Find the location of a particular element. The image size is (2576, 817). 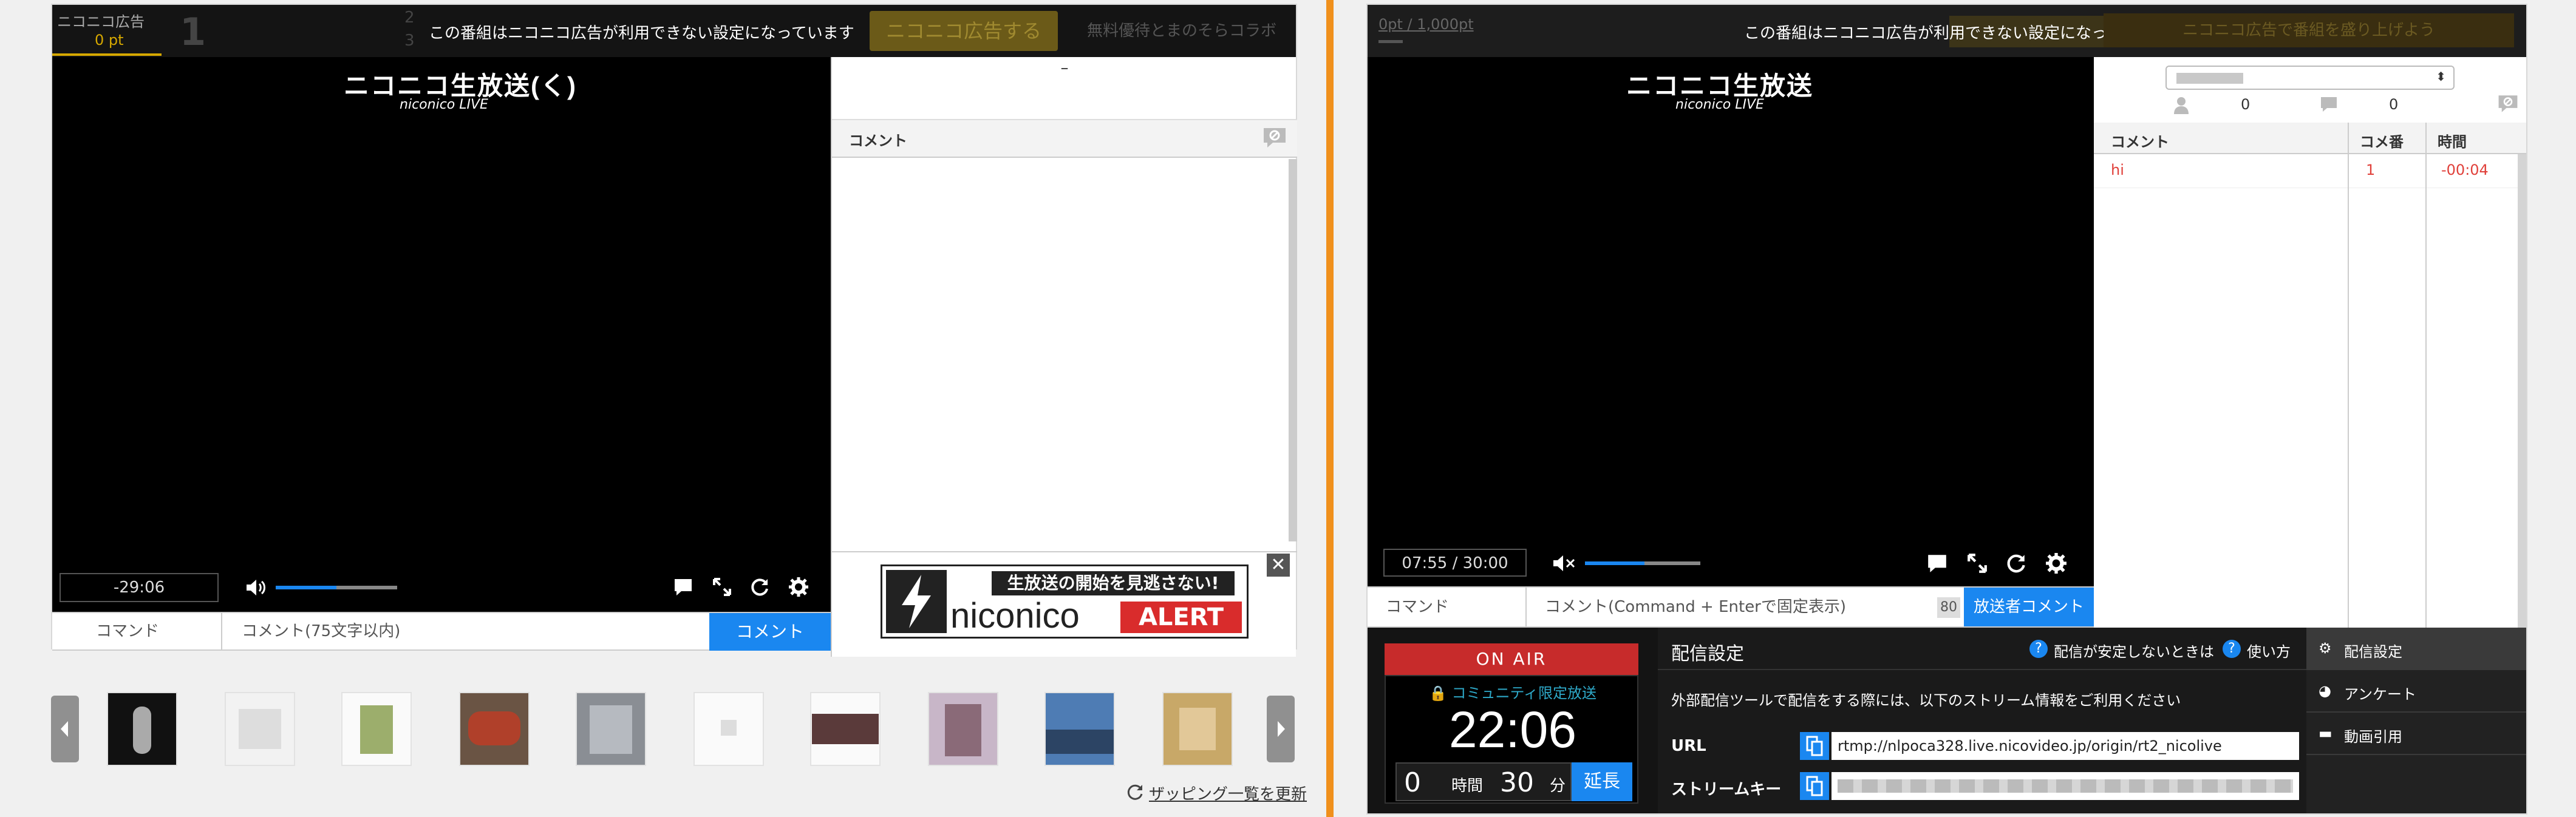

settings-gear-icon is located at coordinates (799, 587).